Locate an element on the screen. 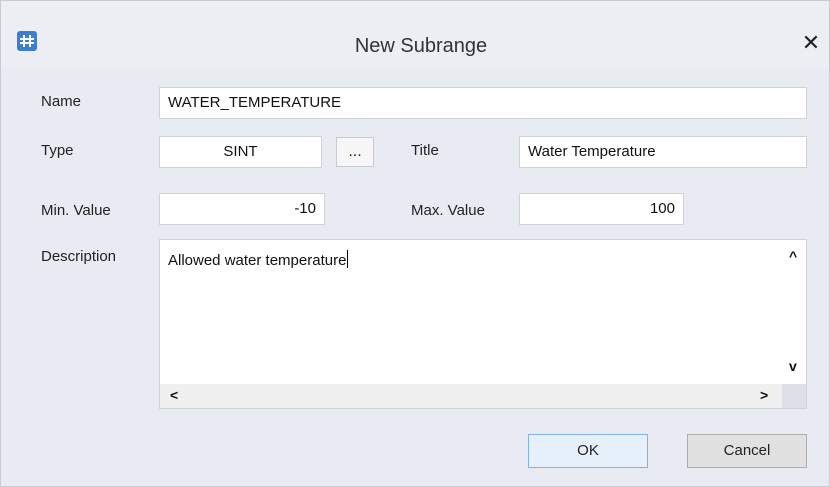 The image size is (830, 487). description-text: Allowed water temperature is located at coordinates (258, 259).